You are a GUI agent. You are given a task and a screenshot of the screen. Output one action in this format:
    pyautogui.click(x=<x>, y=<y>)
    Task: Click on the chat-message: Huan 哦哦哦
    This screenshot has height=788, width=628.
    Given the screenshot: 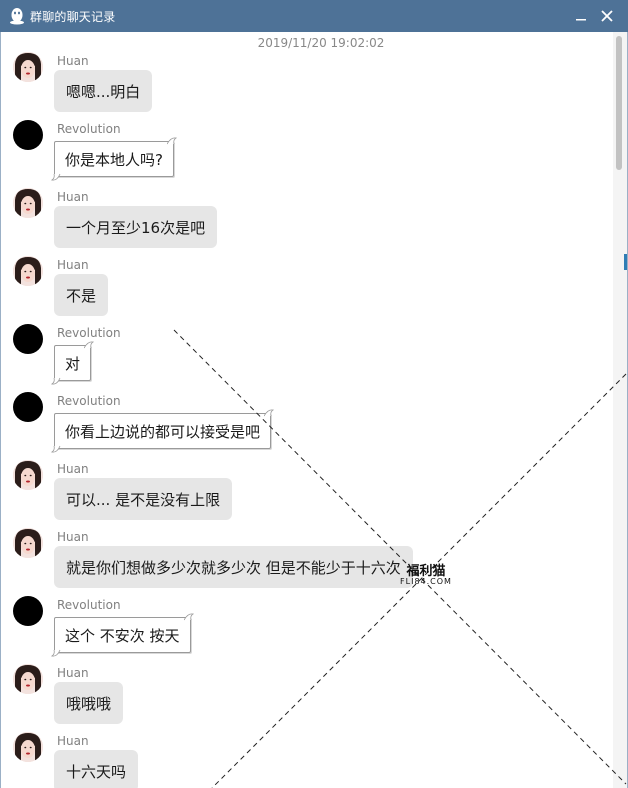 What is the action you would take?
    pyautogui.click(x=301, y=684)
    